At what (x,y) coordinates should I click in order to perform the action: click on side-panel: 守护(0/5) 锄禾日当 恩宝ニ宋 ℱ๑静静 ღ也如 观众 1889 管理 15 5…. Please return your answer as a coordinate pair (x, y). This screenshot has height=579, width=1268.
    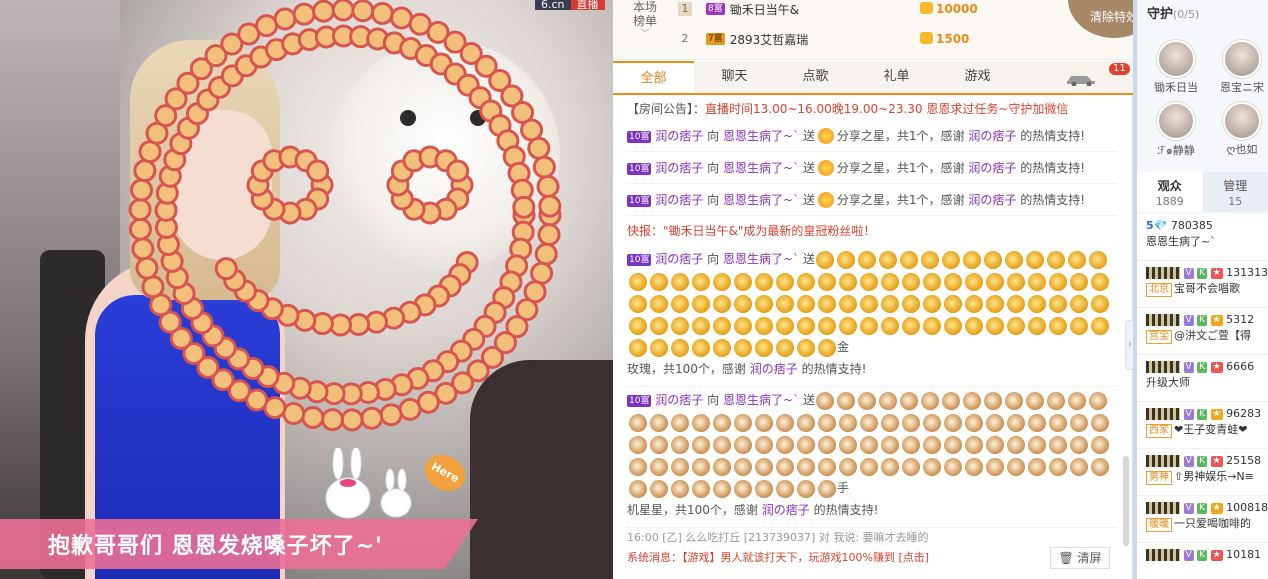
    Looking at the image, I should click on (1200, 289).